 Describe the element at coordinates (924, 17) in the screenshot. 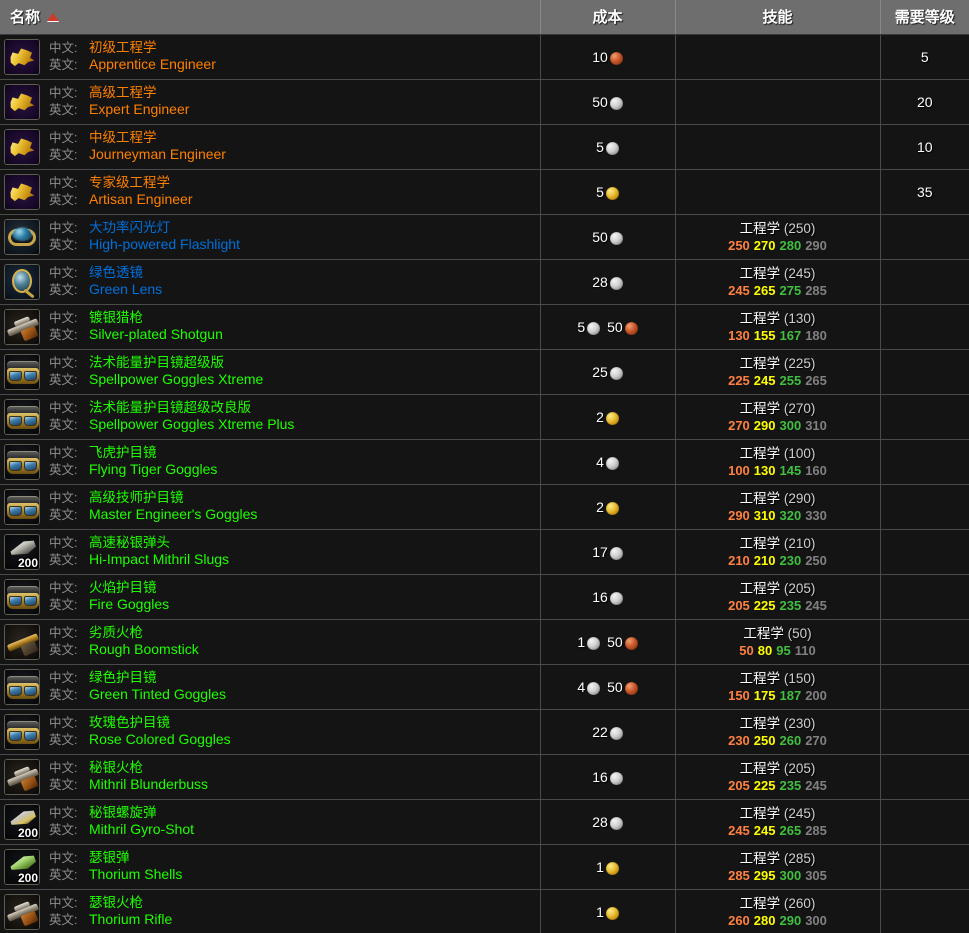

I see `column-header-level: 需要等级` at that location.